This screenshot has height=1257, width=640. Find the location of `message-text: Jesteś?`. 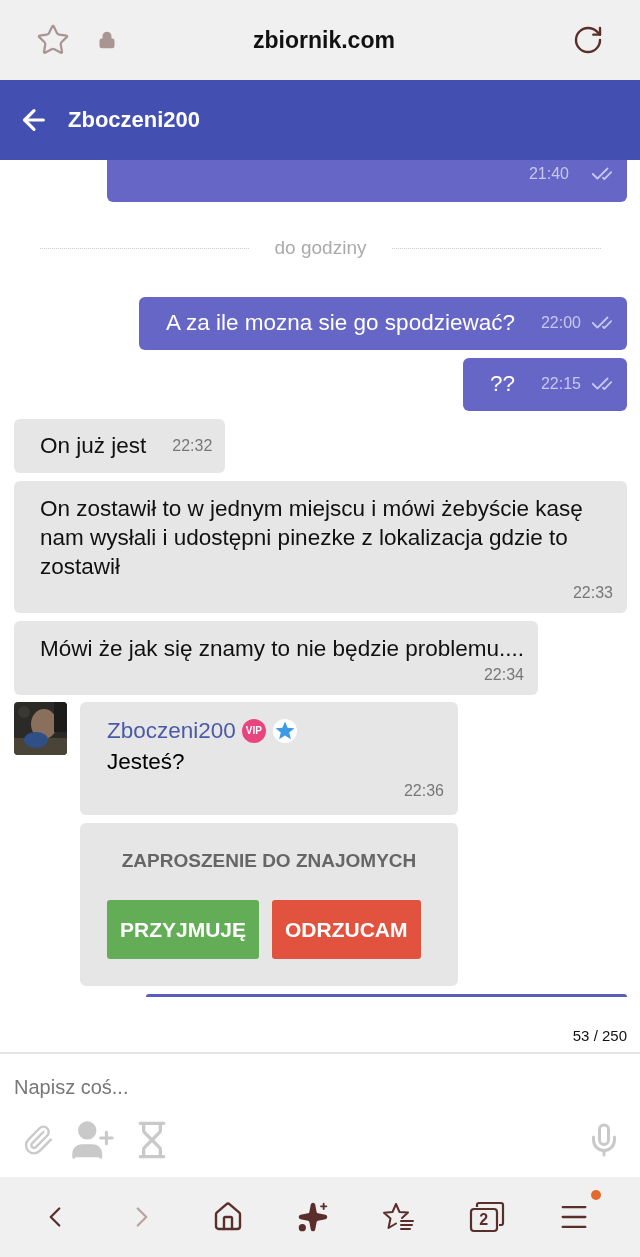

message-text: Jesteś? is located at coordinates (146, 762).